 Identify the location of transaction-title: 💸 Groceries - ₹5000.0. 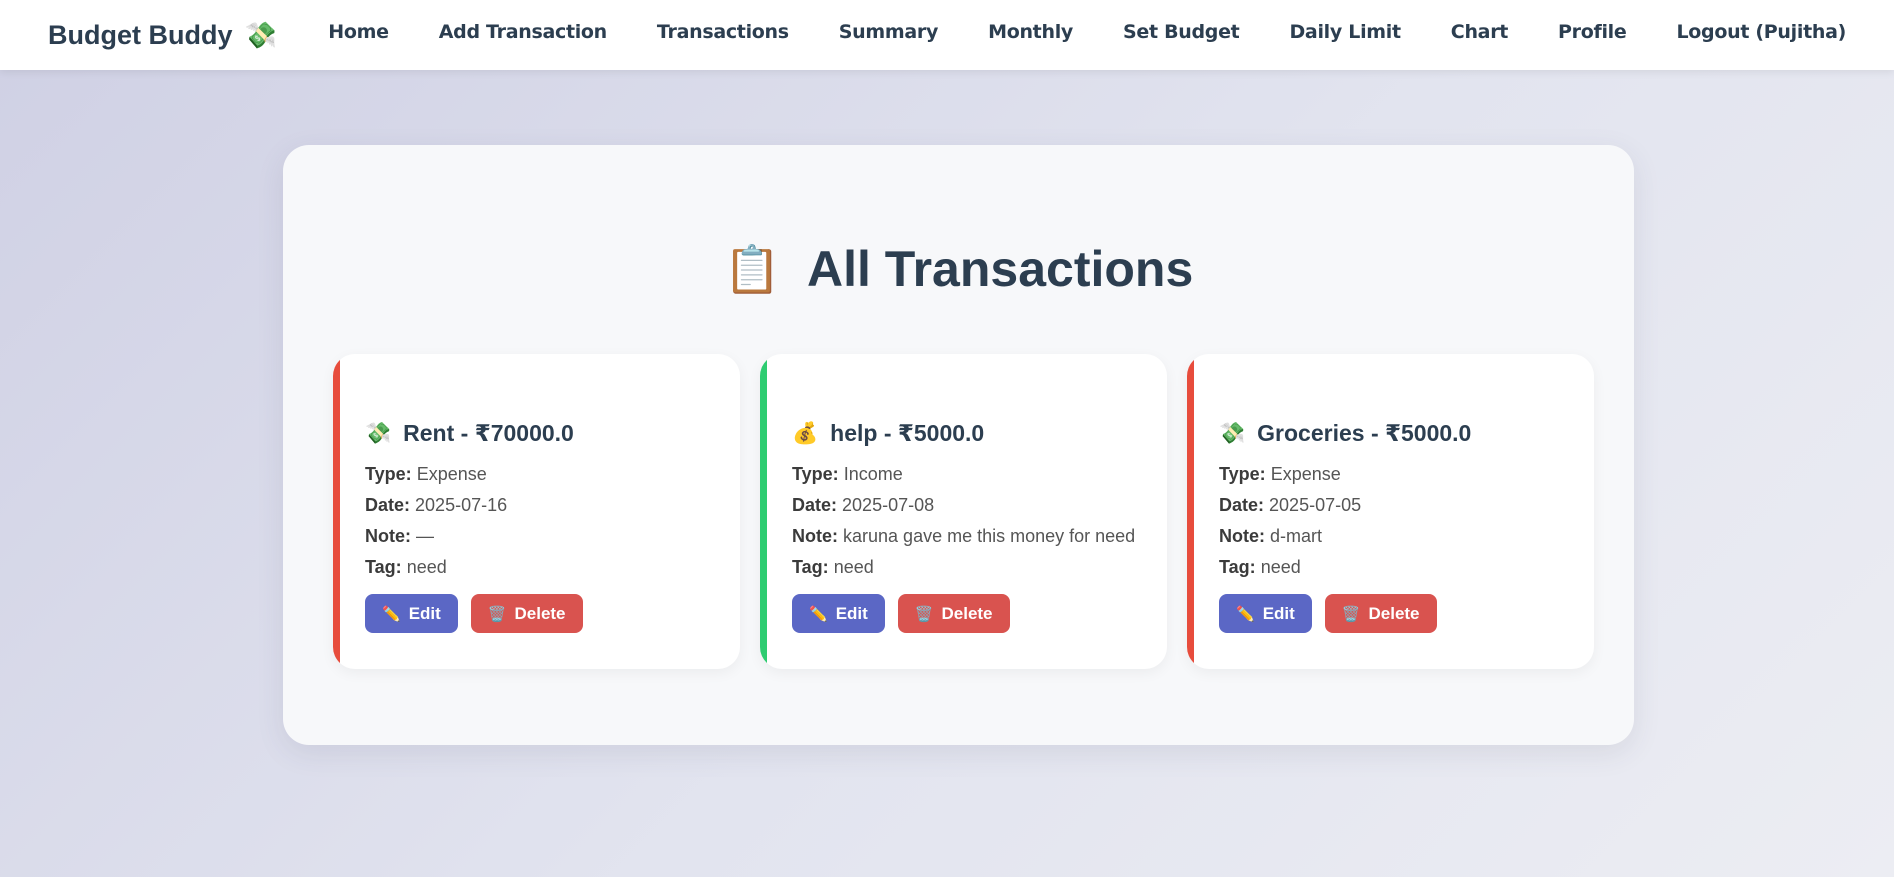
(1393, 433).